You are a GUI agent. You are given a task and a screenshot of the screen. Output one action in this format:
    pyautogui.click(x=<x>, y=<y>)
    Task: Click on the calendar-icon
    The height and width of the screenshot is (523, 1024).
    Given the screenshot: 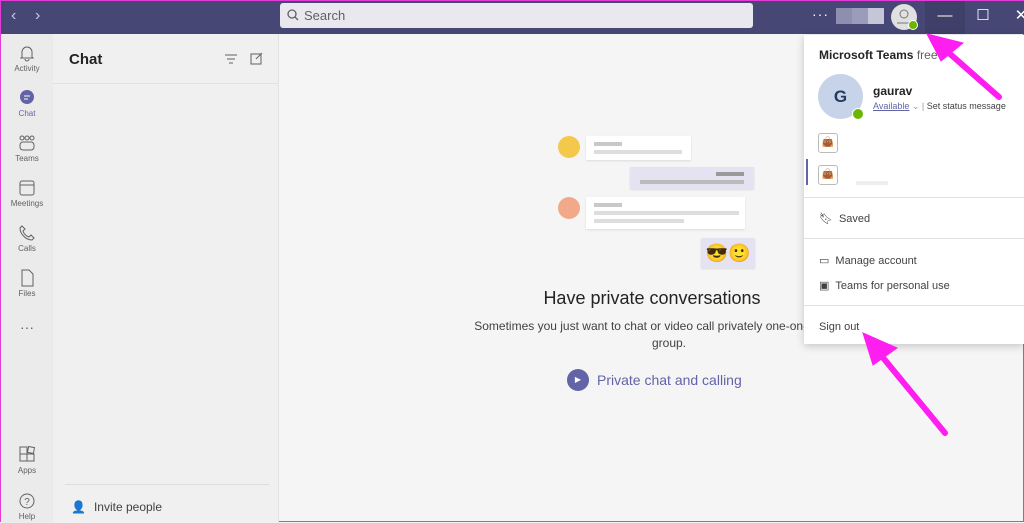 What is the action you would take?
    pyautogui.click(x=27, y=188)
    